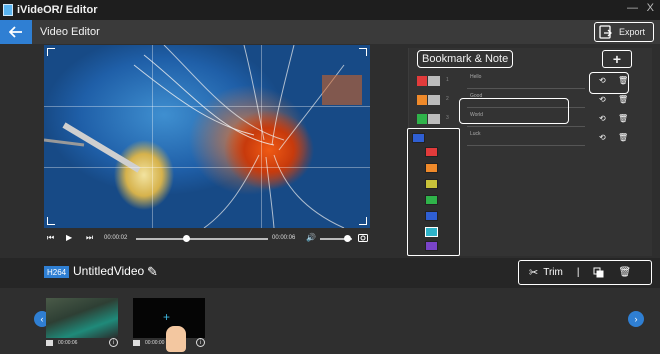  Describe the element at coordinates (632, 32) in the screenshot. I see `export-label: Export` at that location.